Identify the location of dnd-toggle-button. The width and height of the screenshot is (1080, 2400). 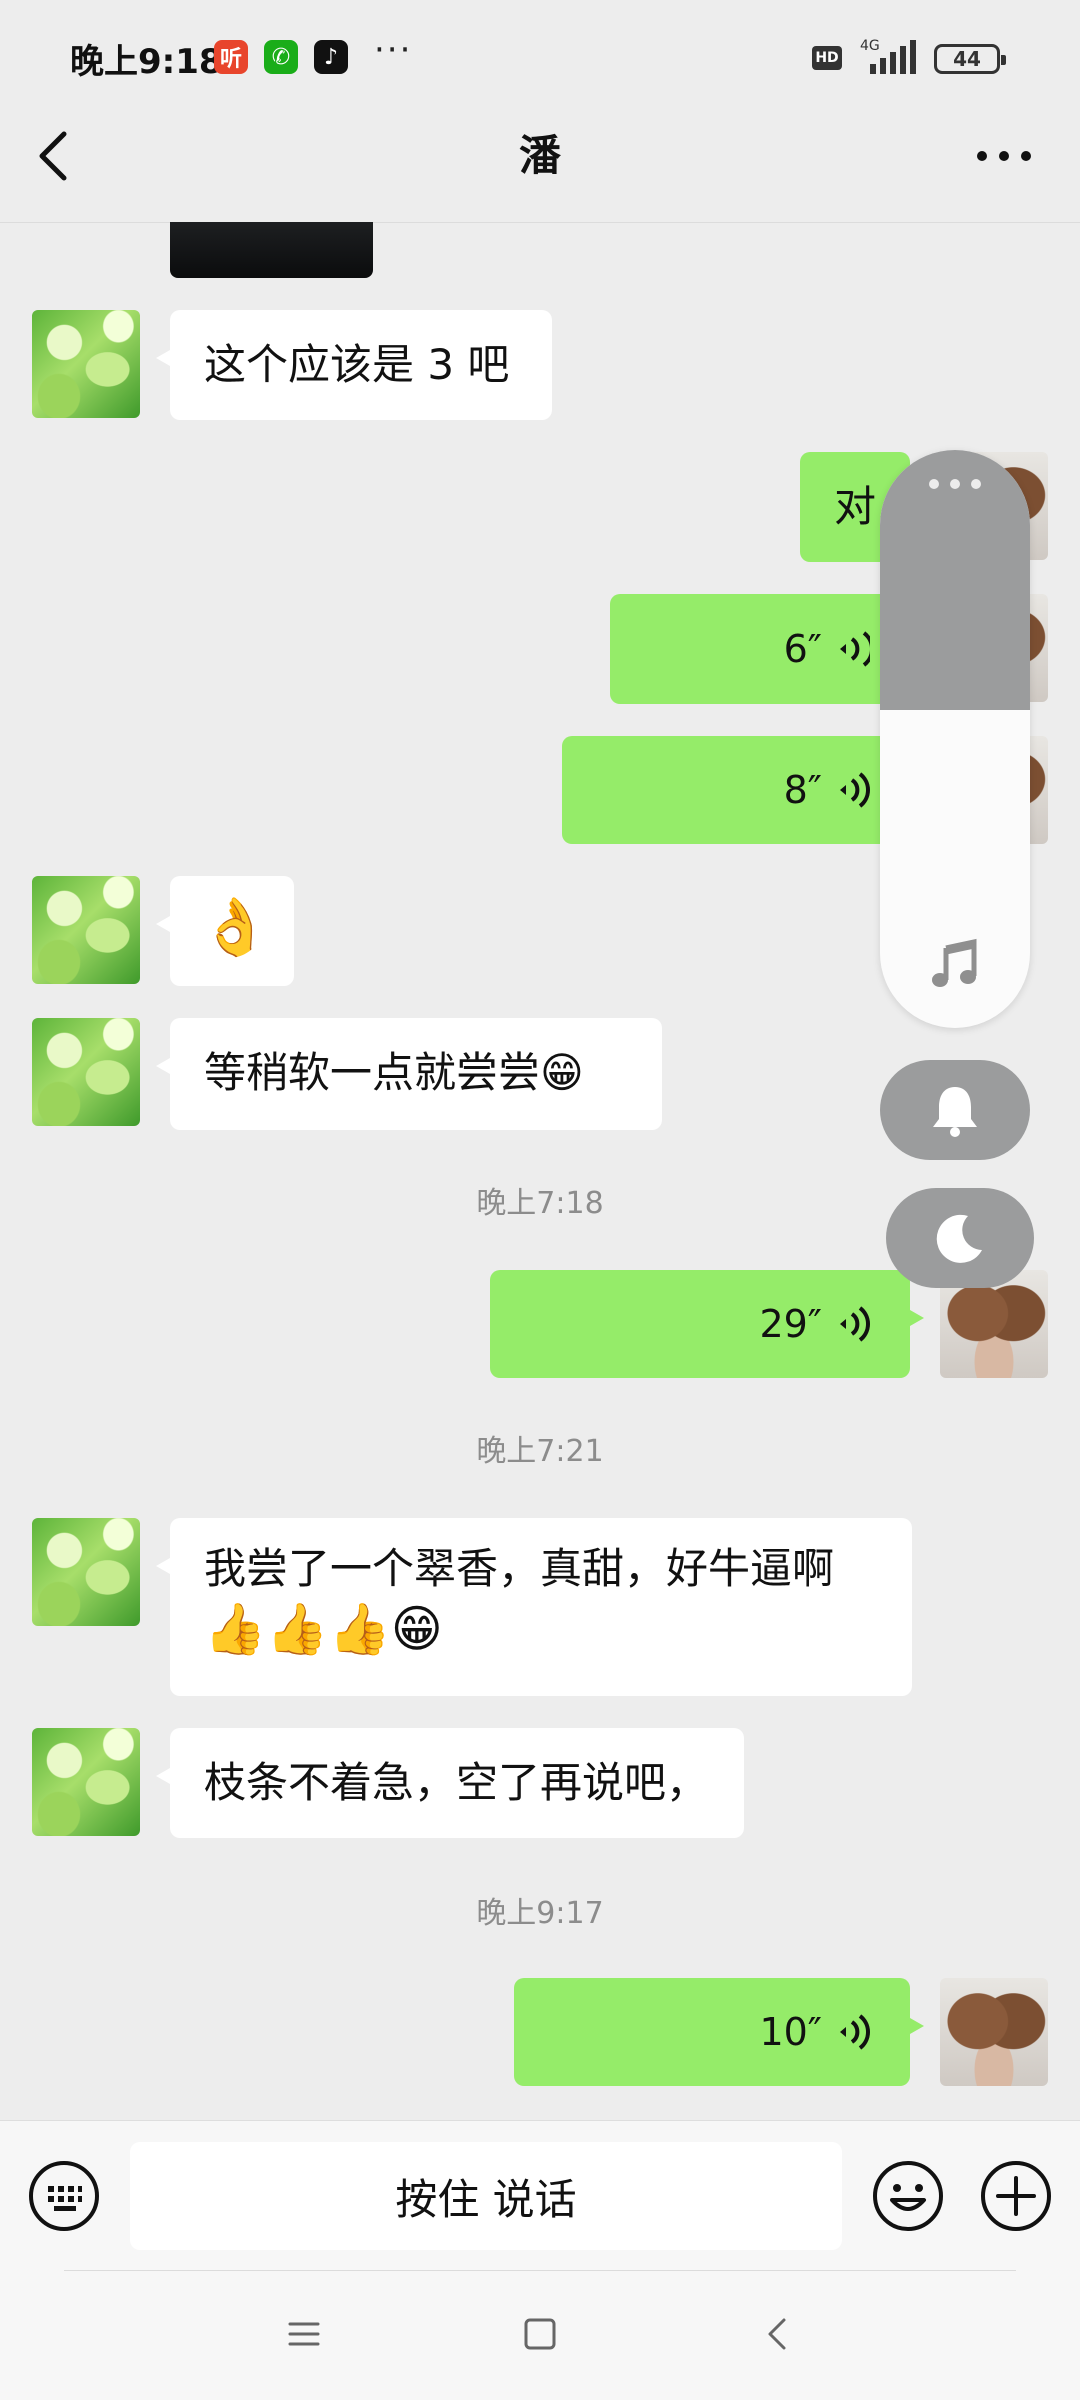
(960, 1238).